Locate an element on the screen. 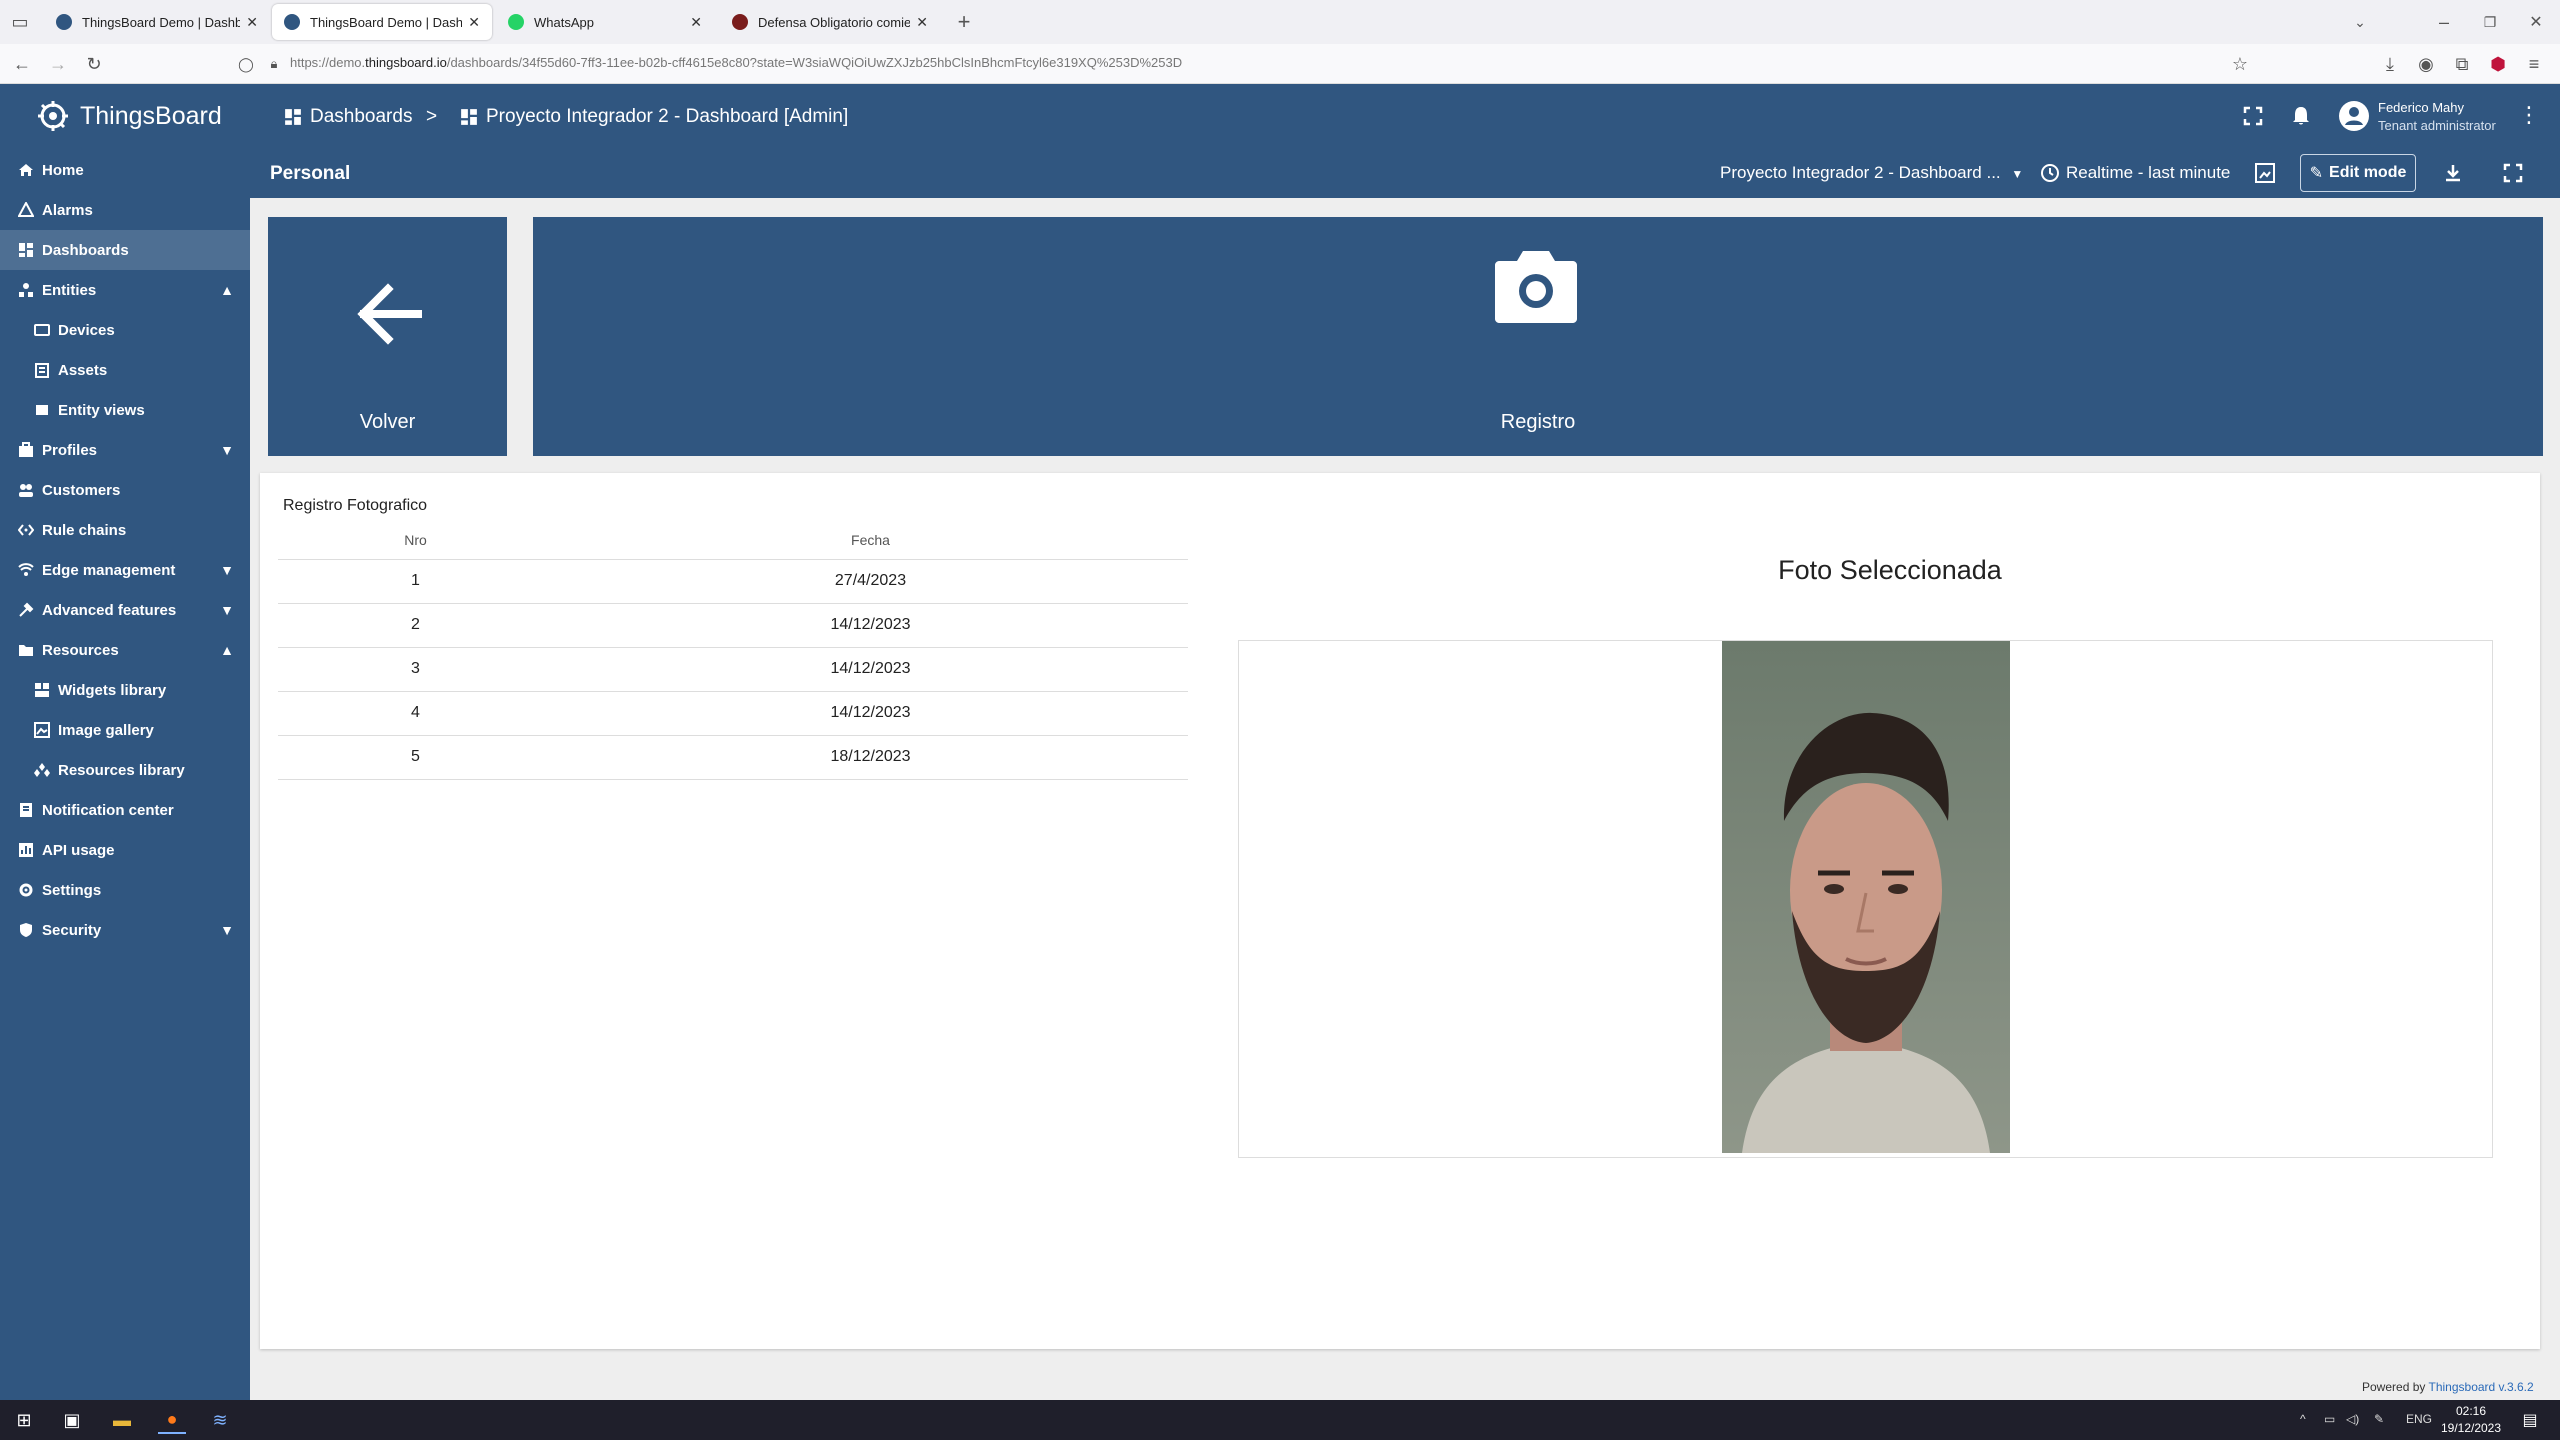 This screenshot has width=2560, height=1440. tray-expand-icon: ^ is located at coordinates (2303, 1419).